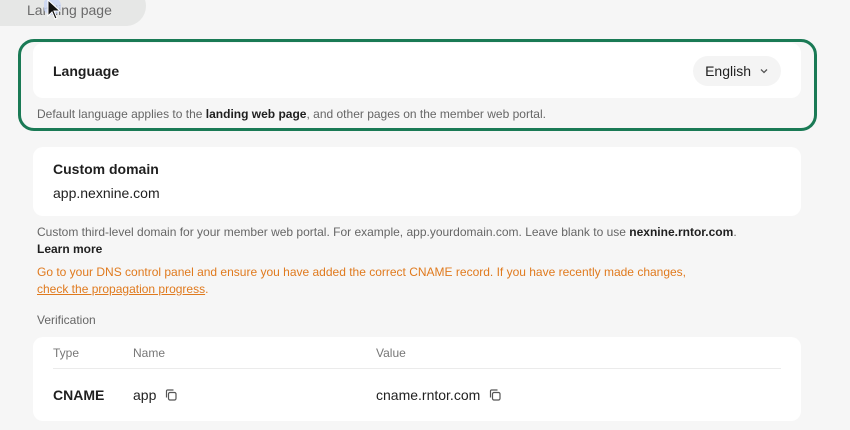 Image resolution: width=850 pixels, height=430 pixels. I want to click on propagation-progress-link: check the propagation progress, so click(121, 289).